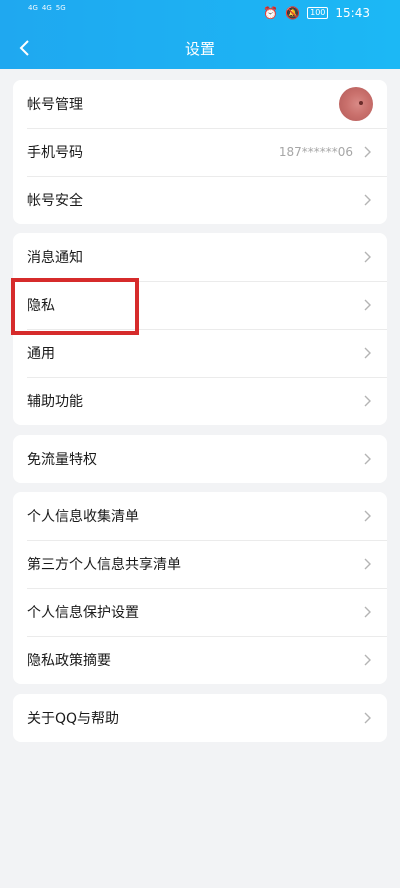  Describe the element at coordinates (55, 201) in the screenshot. I see `row-label: 帐号安全` at that location.